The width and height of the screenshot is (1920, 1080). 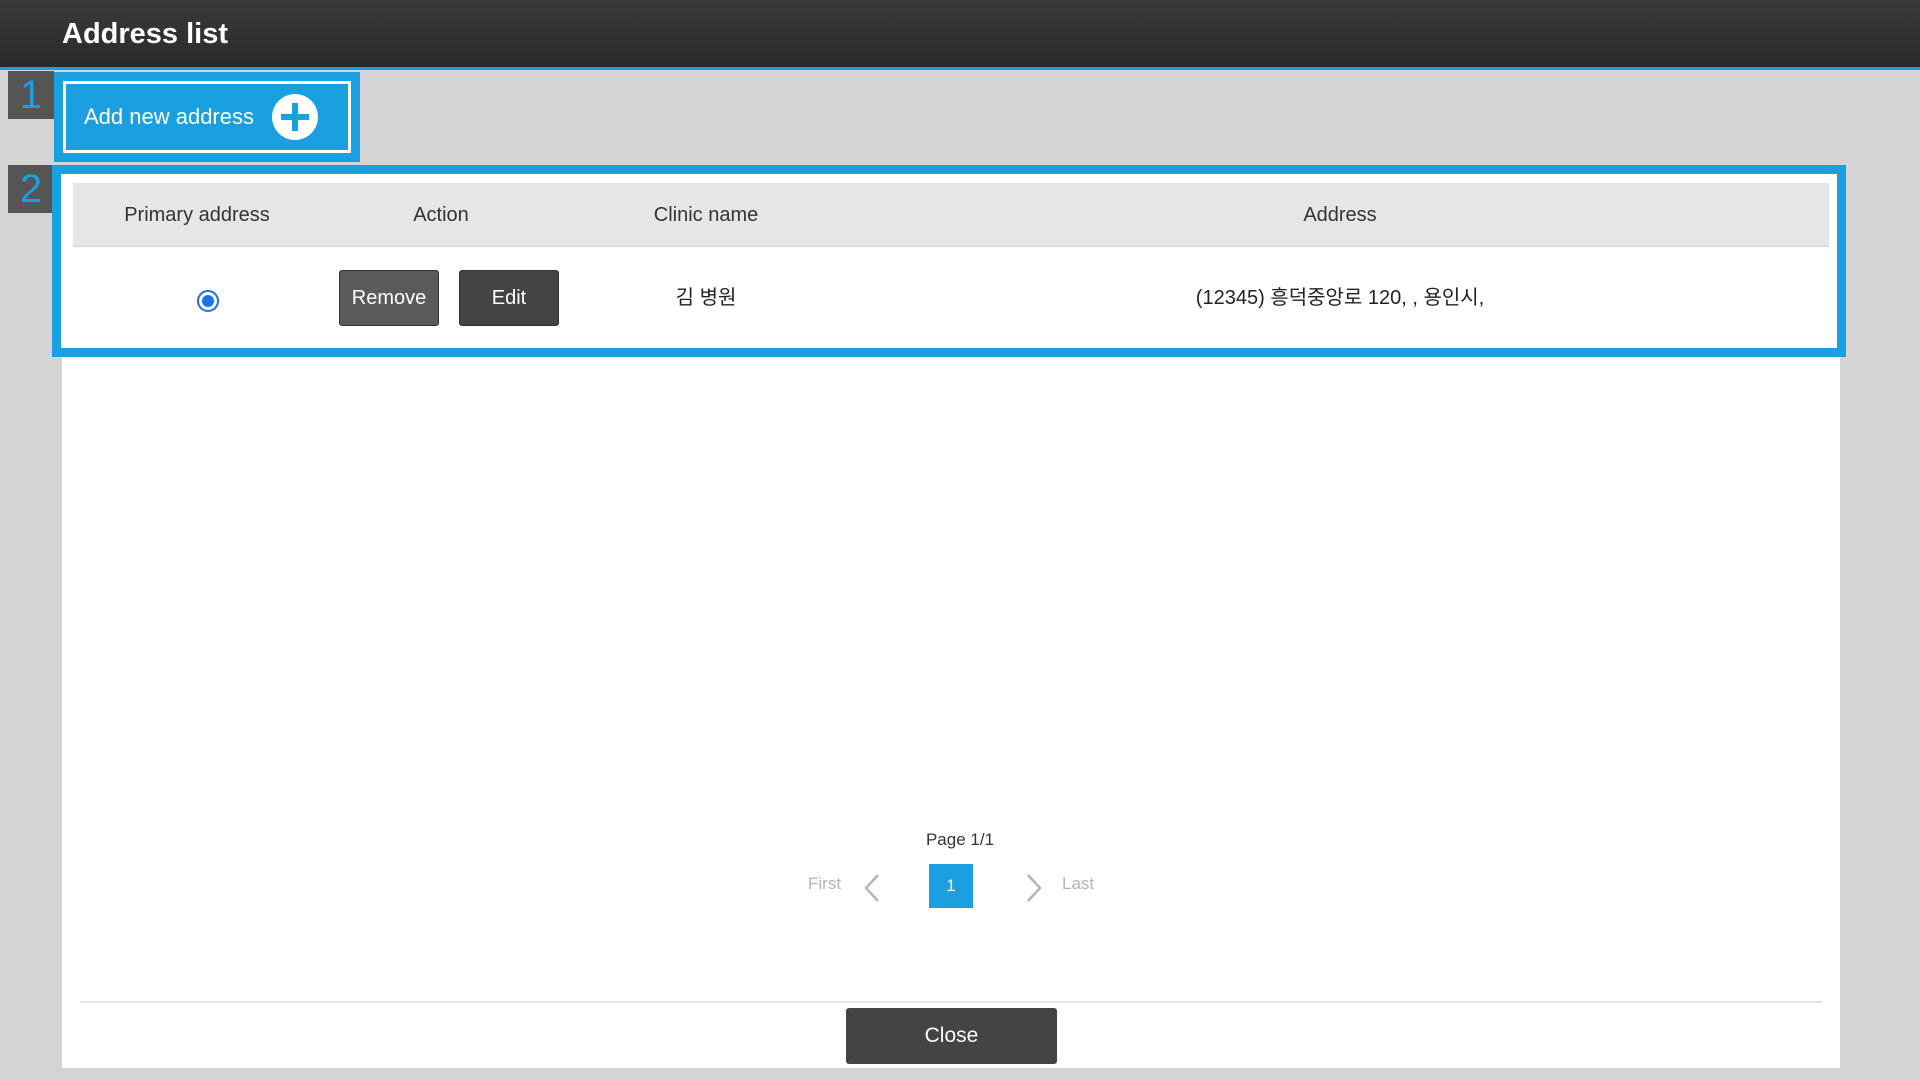 What do you see at coordinates (208, 301) in the screenshot?
I see `primary-address-radio` at bounding box center [208, 301].